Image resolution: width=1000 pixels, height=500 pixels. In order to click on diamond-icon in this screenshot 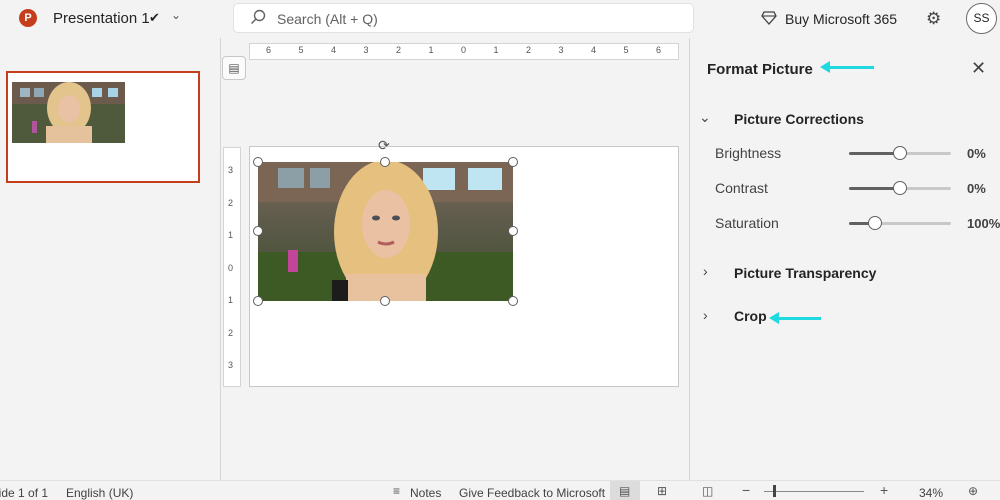, I will do `click(769, 18)`.